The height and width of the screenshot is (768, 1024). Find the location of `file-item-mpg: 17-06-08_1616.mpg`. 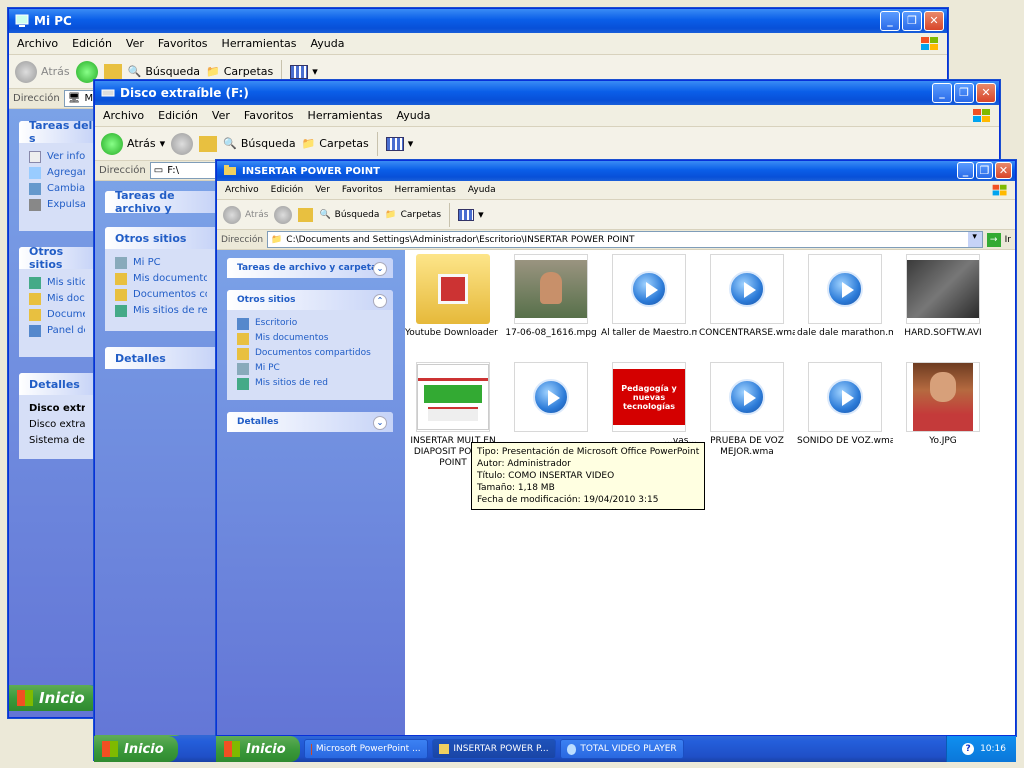

file-item-mpg: 17-06-08_1616.mpg is located at coordinates (551, 296).